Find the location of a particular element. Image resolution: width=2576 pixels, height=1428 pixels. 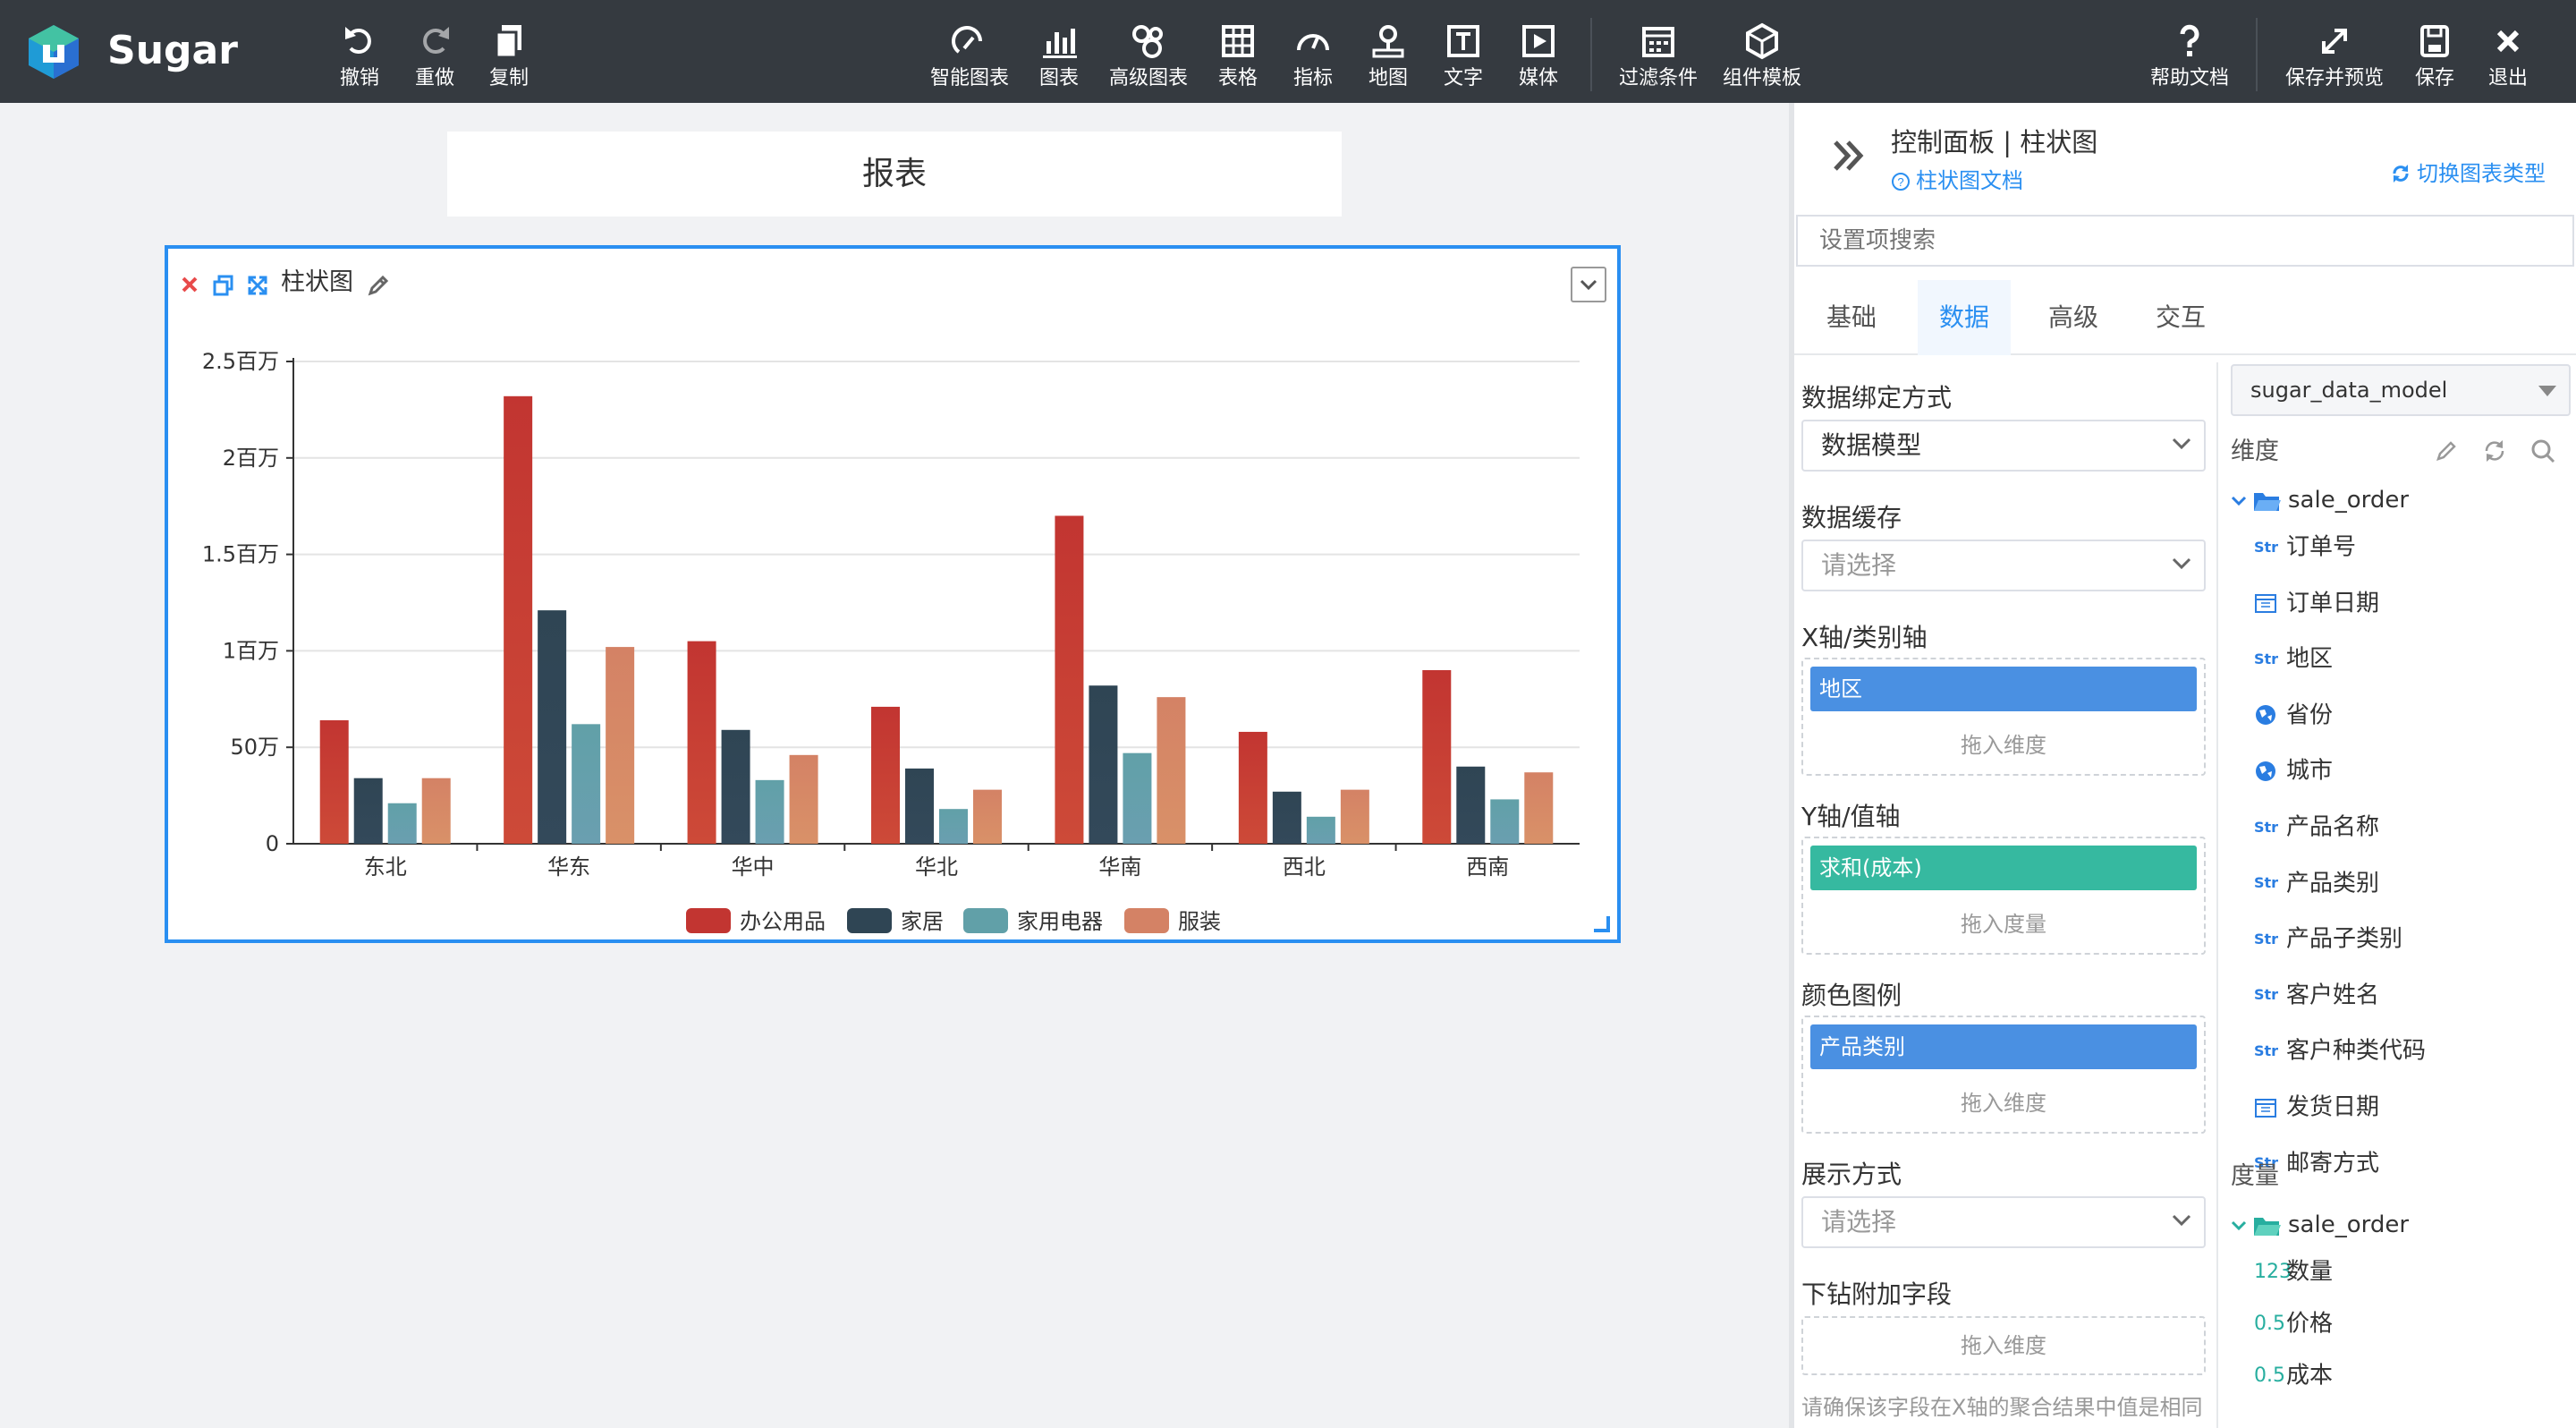

media-button: 媒体 is located at coordinates (1538, 55).